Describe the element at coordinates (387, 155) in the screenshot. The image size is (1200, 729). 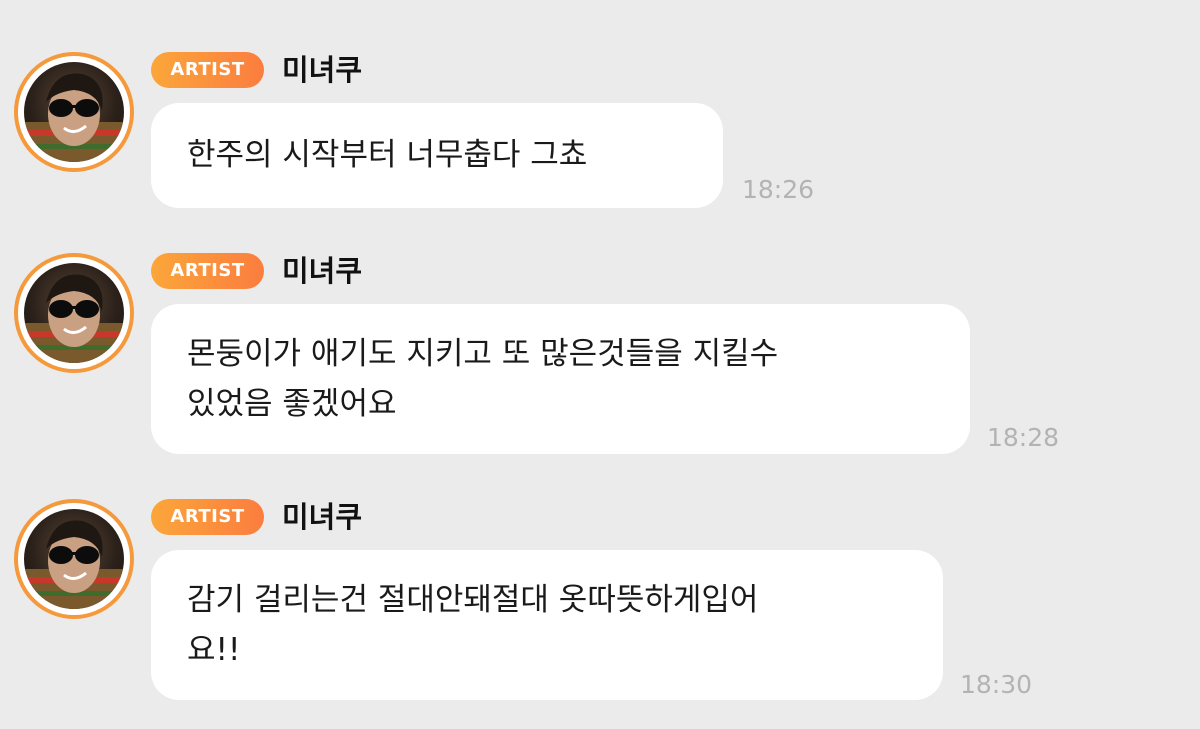
I see `message-text-line: 한주의 시작부터 너무춥다 그쵸` at that location.